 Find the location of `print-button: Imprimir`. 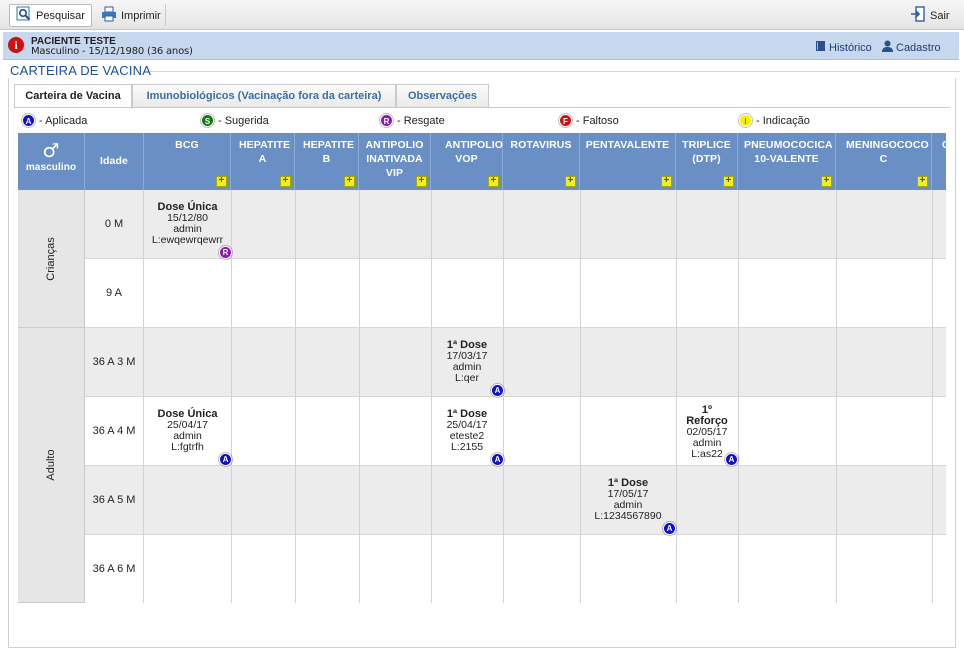

print-button: Imprimir is located at coordinates (131, 15).